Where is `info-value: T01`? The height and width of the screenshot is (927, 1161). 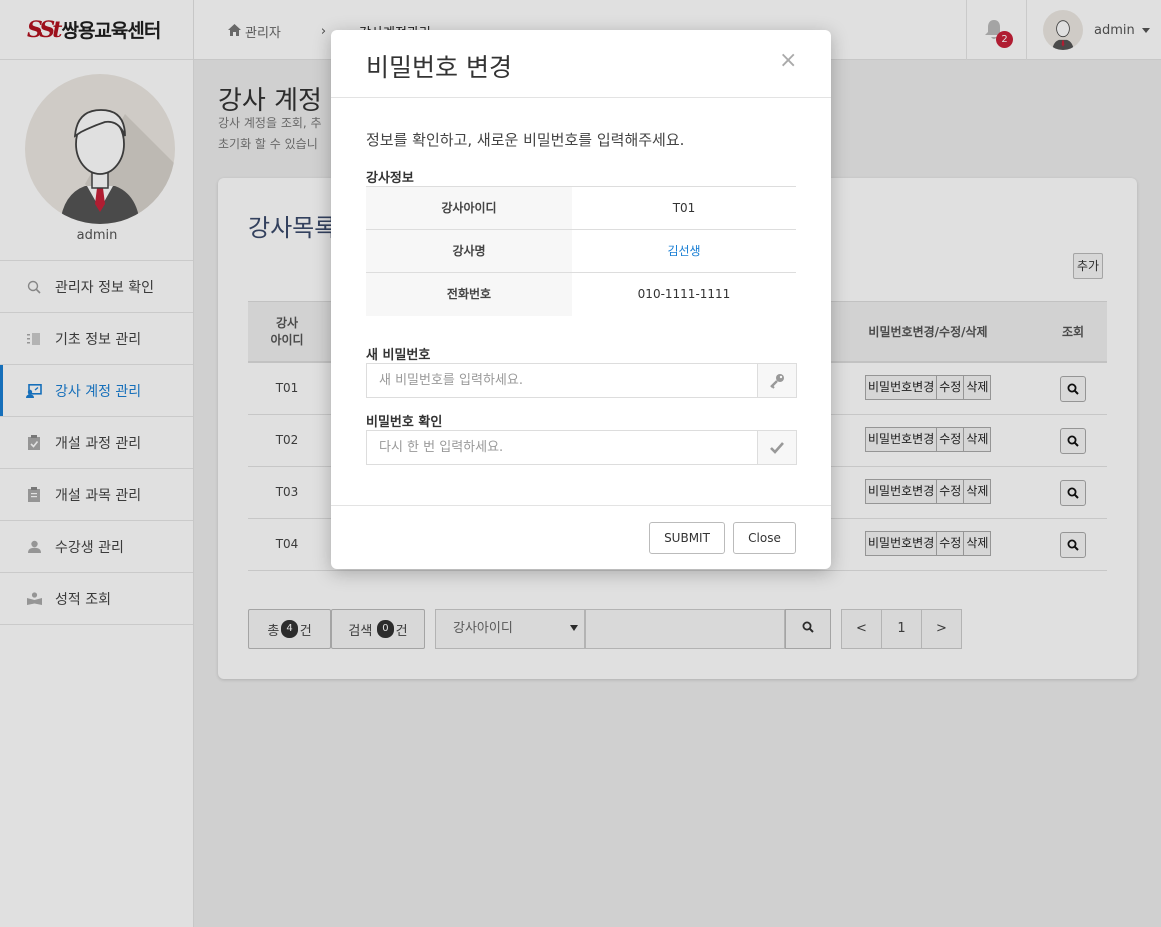
info-value: T01 is located at coordinates (684, 208).